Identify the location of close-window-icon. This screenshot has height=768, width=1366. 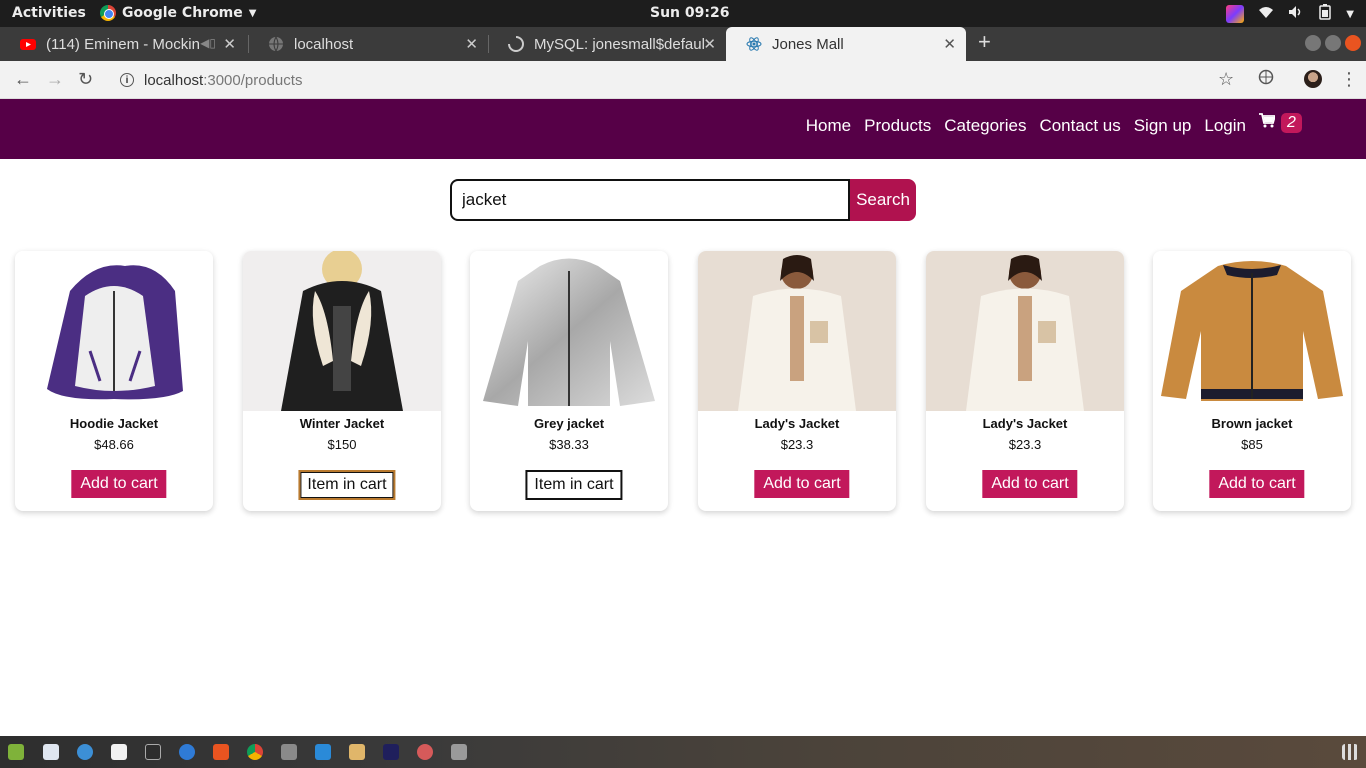
(1353, 43).